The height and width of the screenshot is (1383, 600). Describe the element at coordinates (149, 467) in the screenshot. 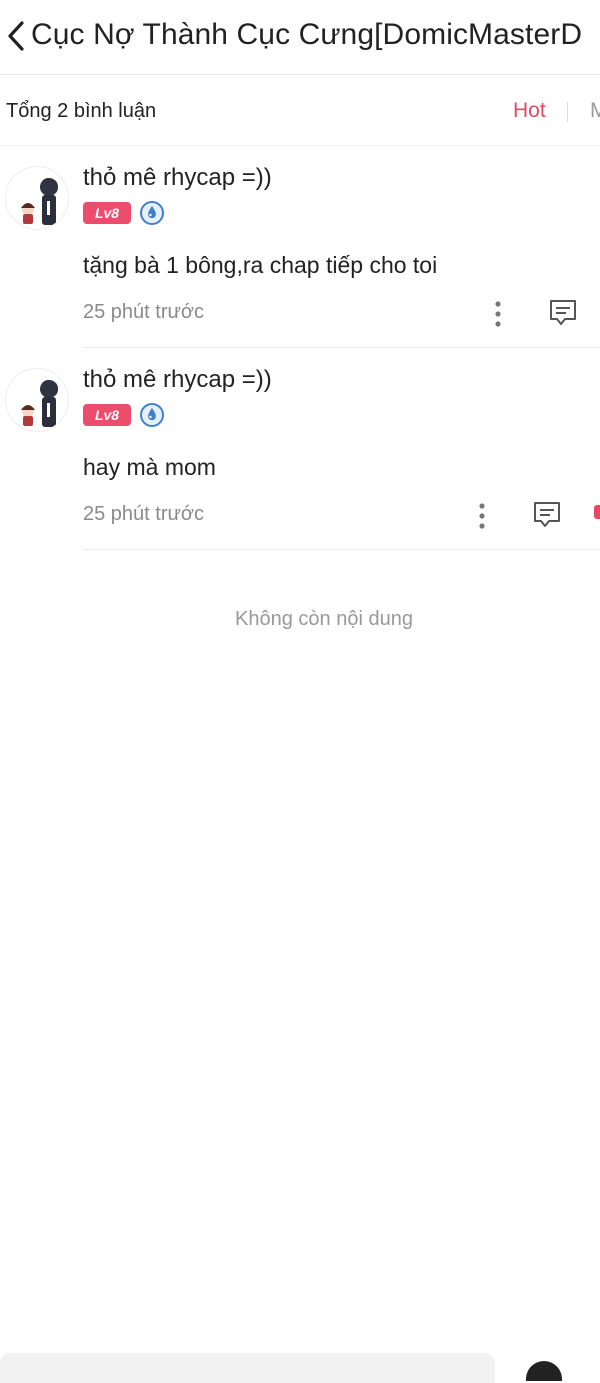

I see `comment-text: hay mà mom` at that location.